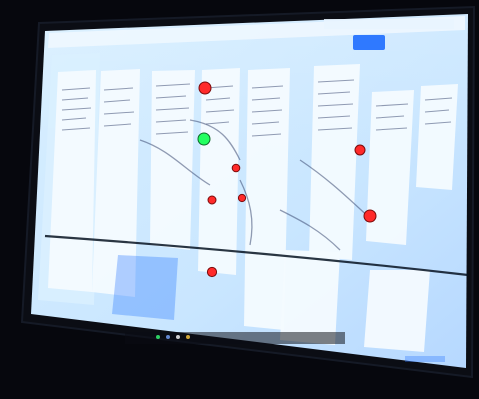  Describe the element at coordinates (369, 42) in the screenshot. I see `blue-action-button` at that location.